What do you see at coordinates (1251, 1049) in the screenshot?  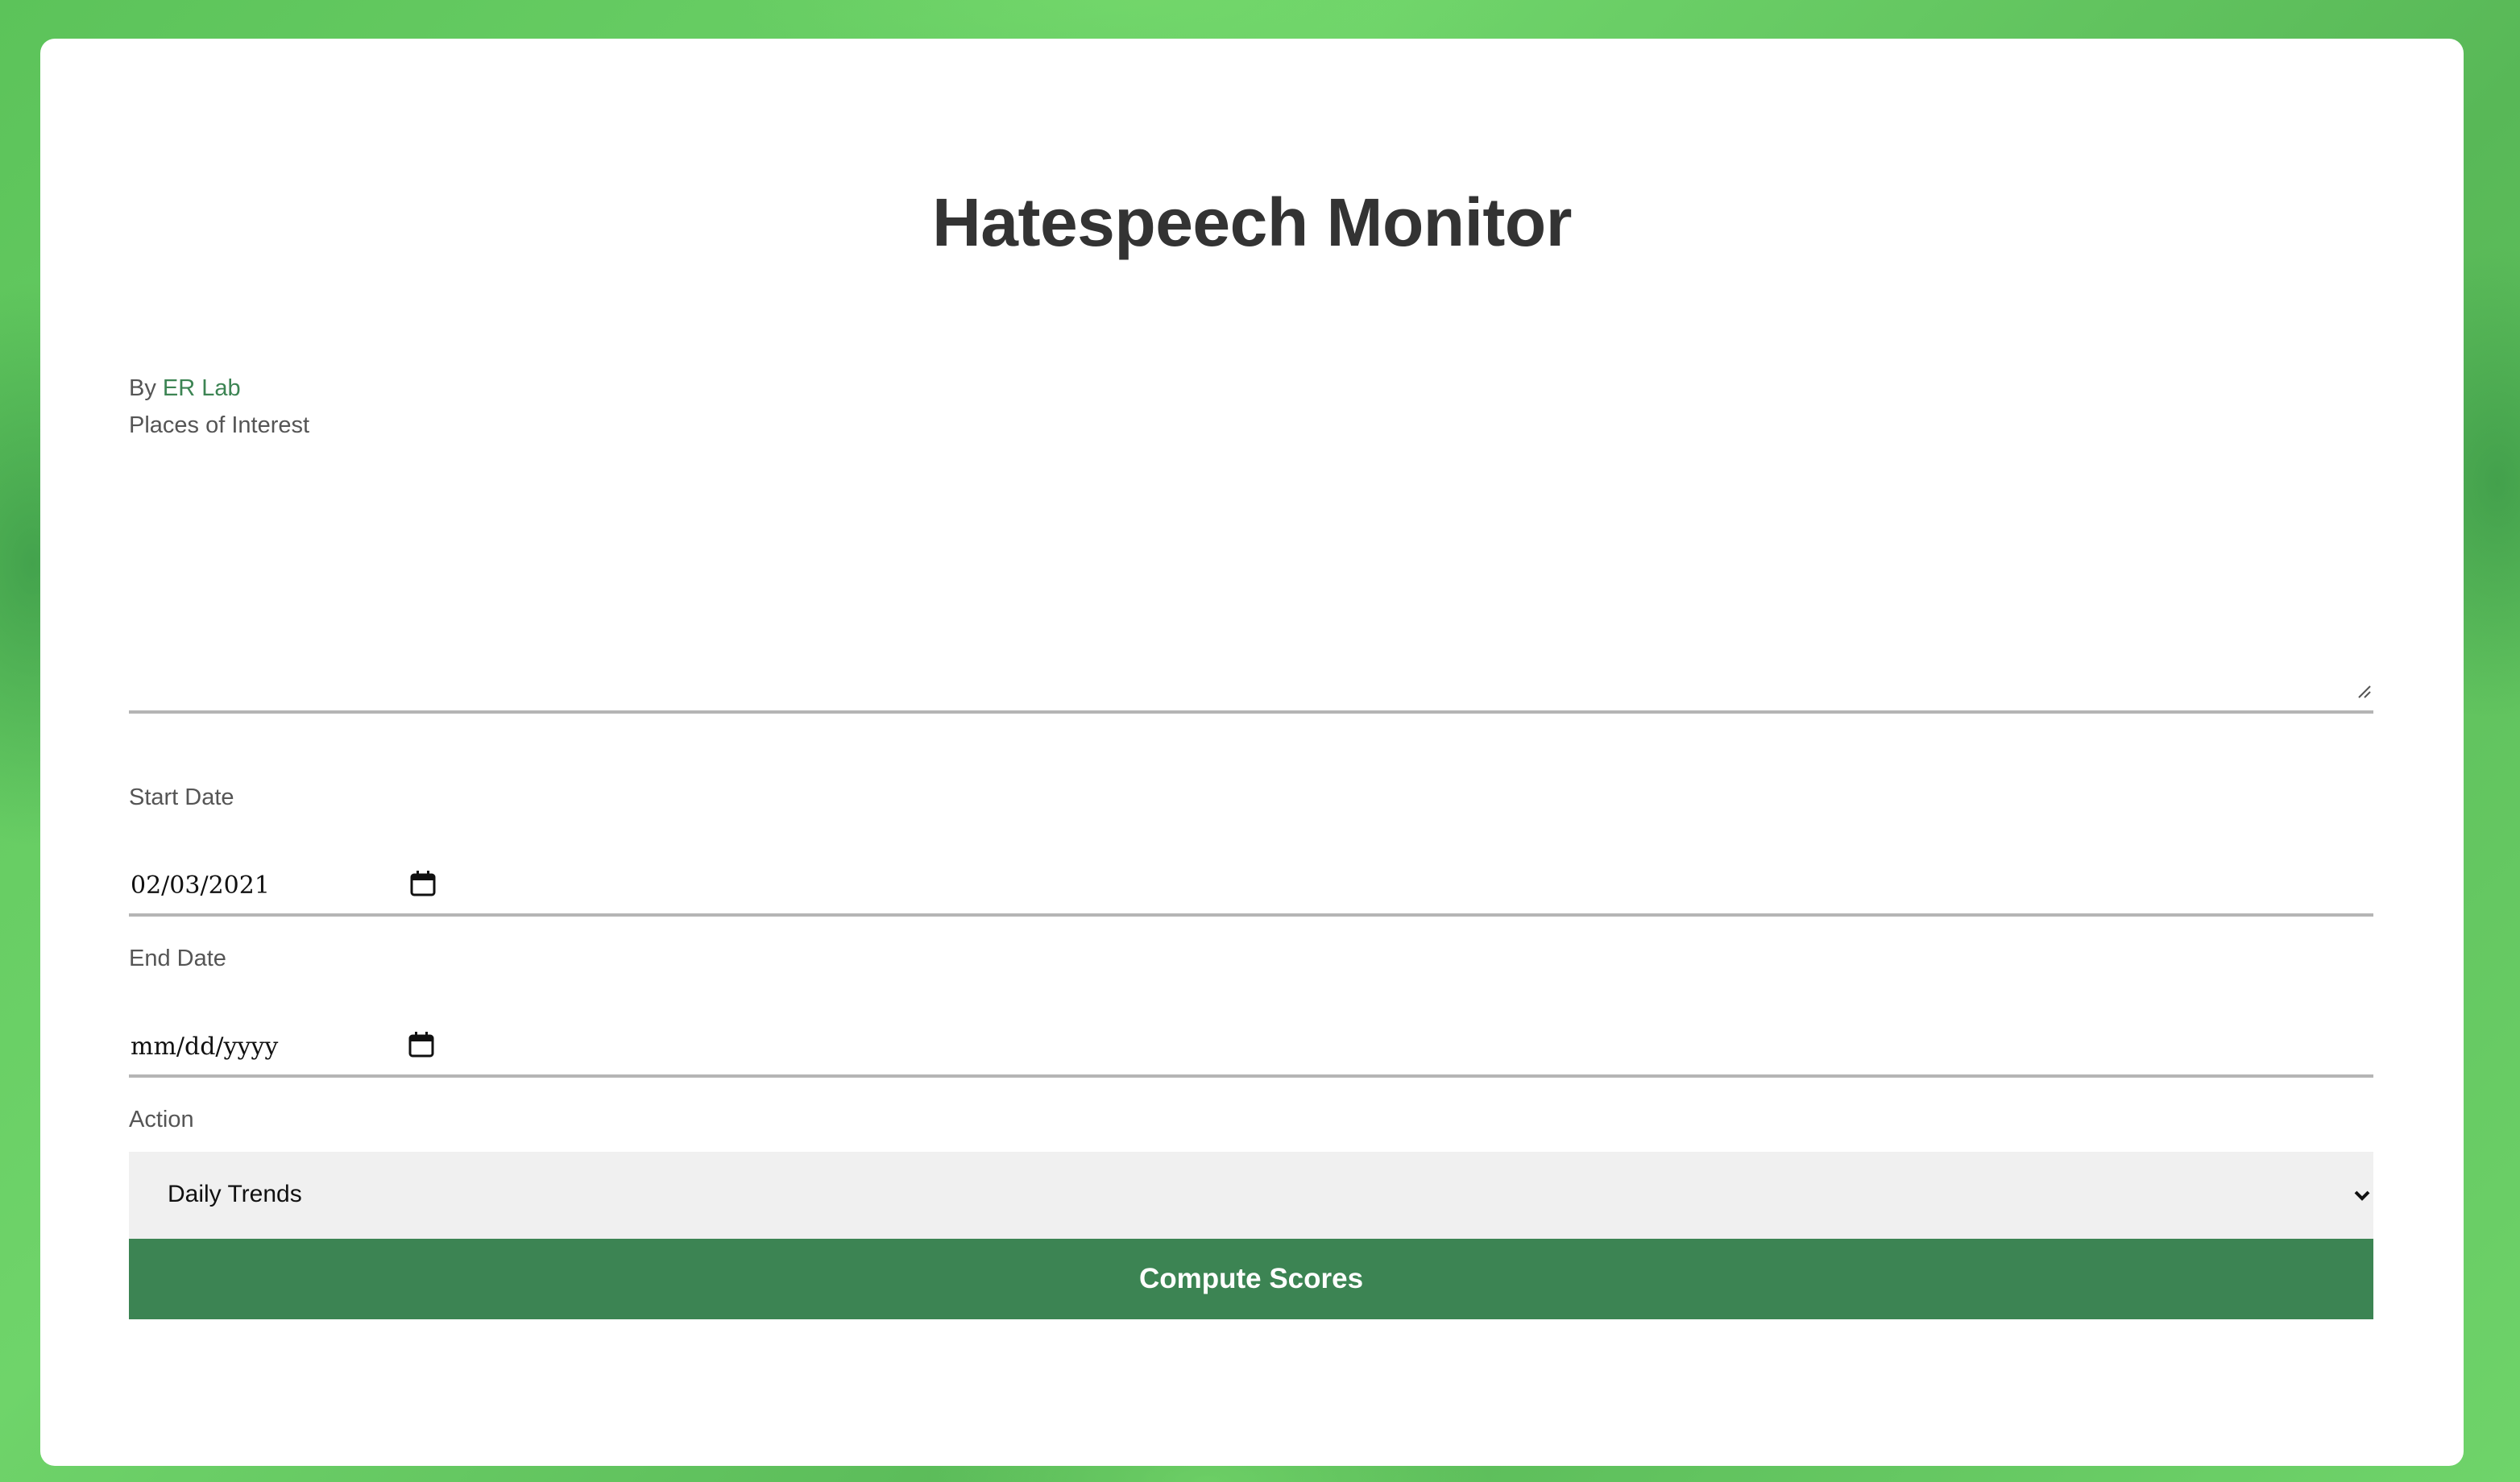 I see `end-date-input: mm/dd/yyyy` at bounding box center [1251, 1049].